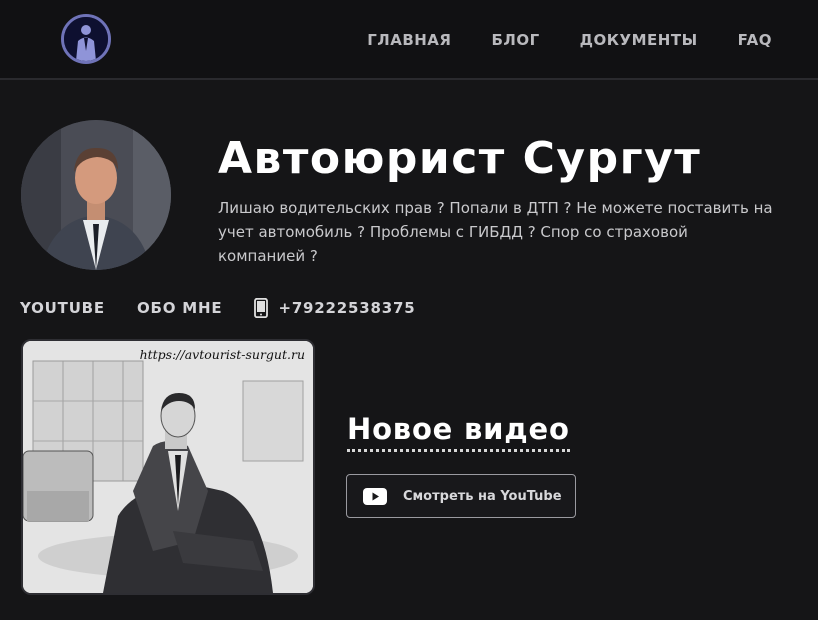  I want to click on mobile-phone-icon, so click(261, 308).